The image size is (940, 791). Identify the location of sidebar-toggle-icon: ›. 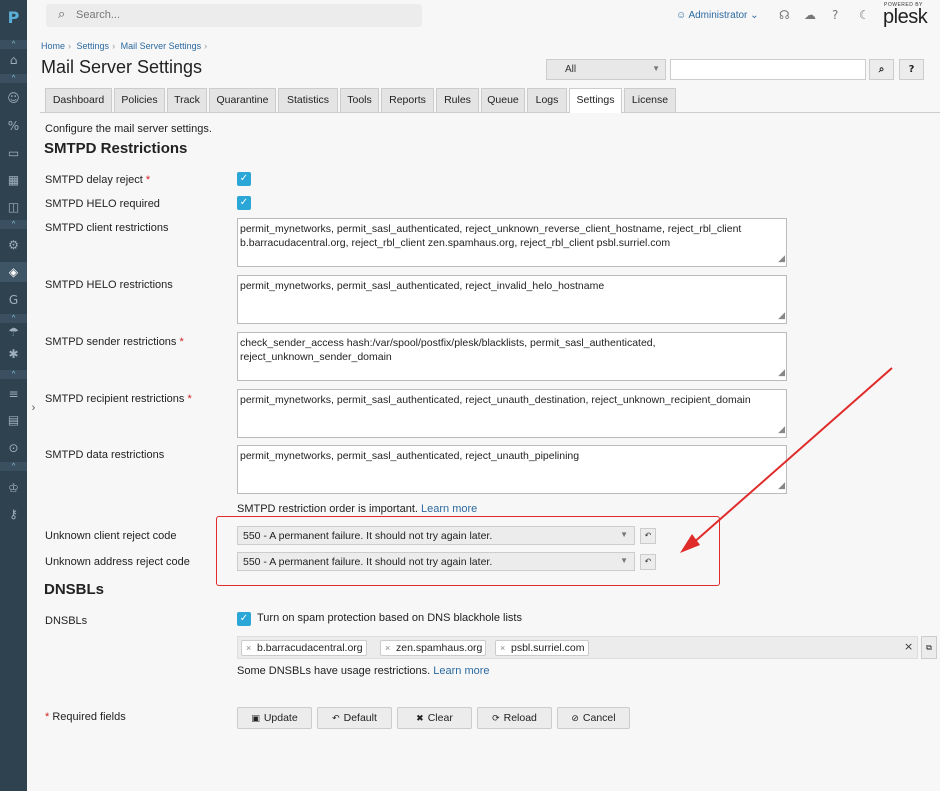
(33, 411).